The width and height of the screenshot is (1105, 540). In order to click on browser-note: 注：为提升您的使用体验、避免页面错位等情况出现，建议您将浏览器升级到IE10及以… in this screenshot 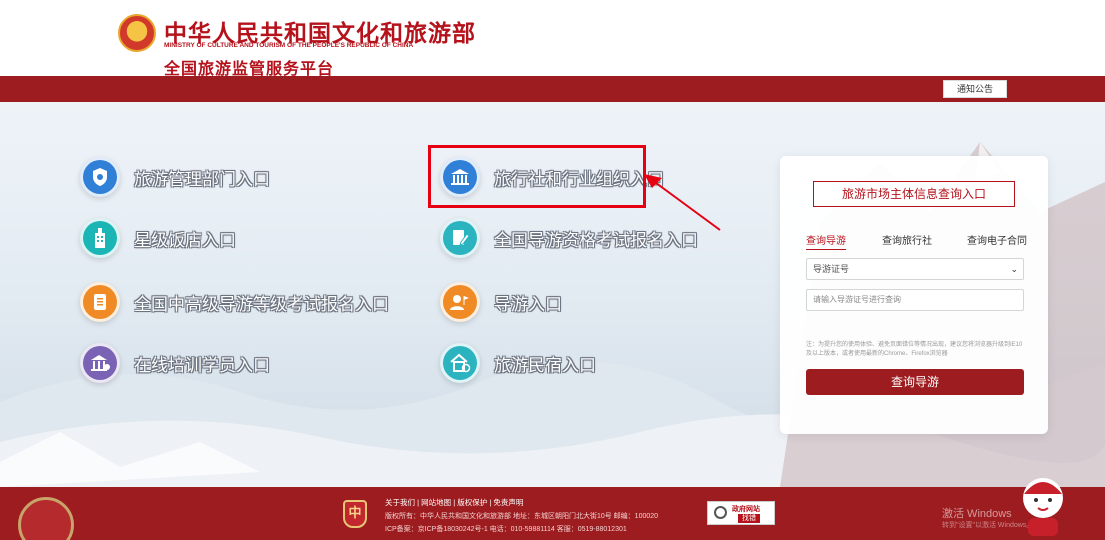, I will do `click(914, 349)`.